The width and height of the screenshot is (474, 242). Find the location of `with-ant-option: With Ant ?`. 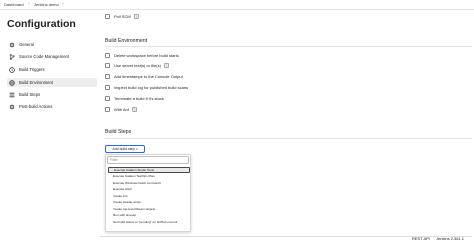

with-ant-option: With Ant ? is located at coordinates (121, 109).